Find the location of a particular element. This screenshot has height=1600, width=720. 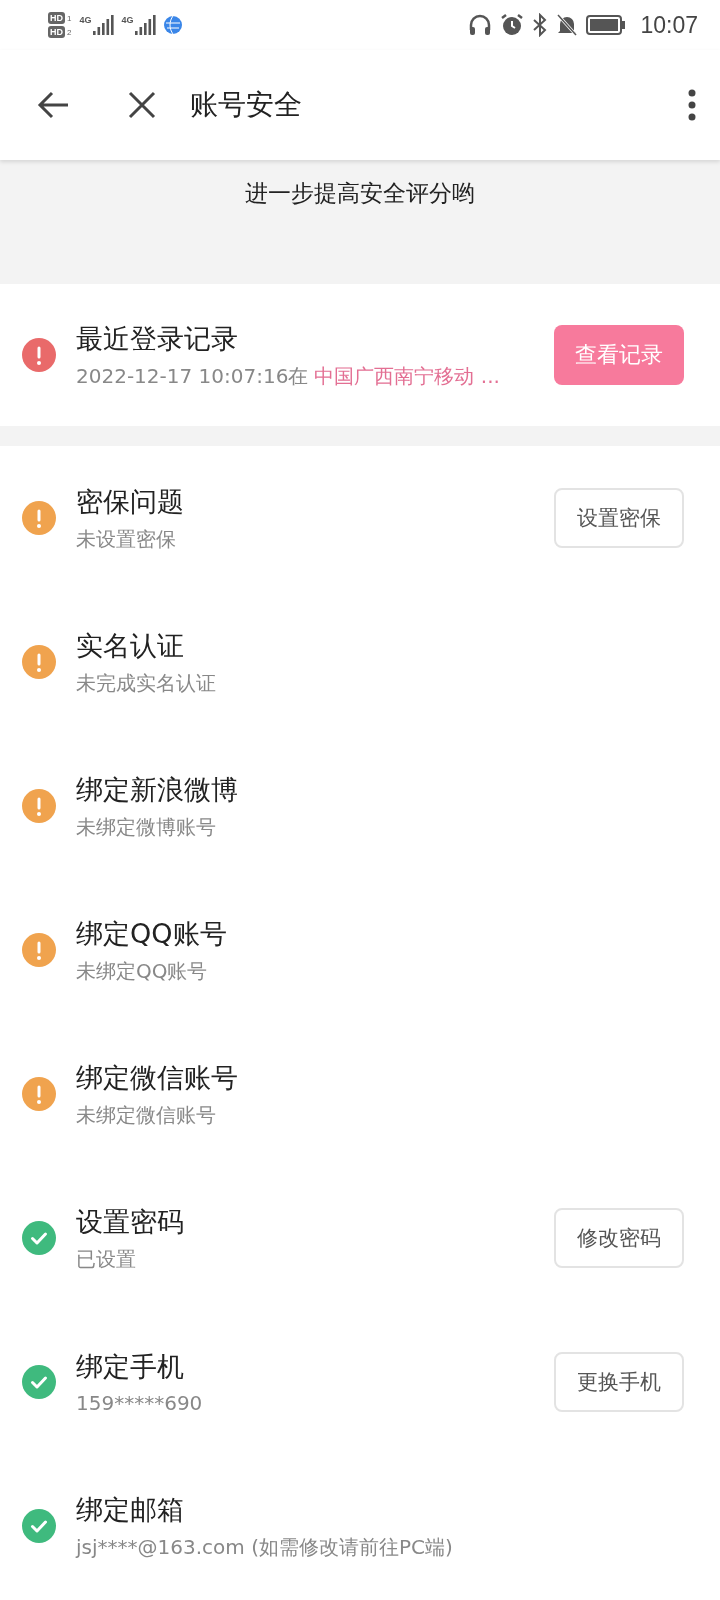

close-button is located at coordinates (142, 105).